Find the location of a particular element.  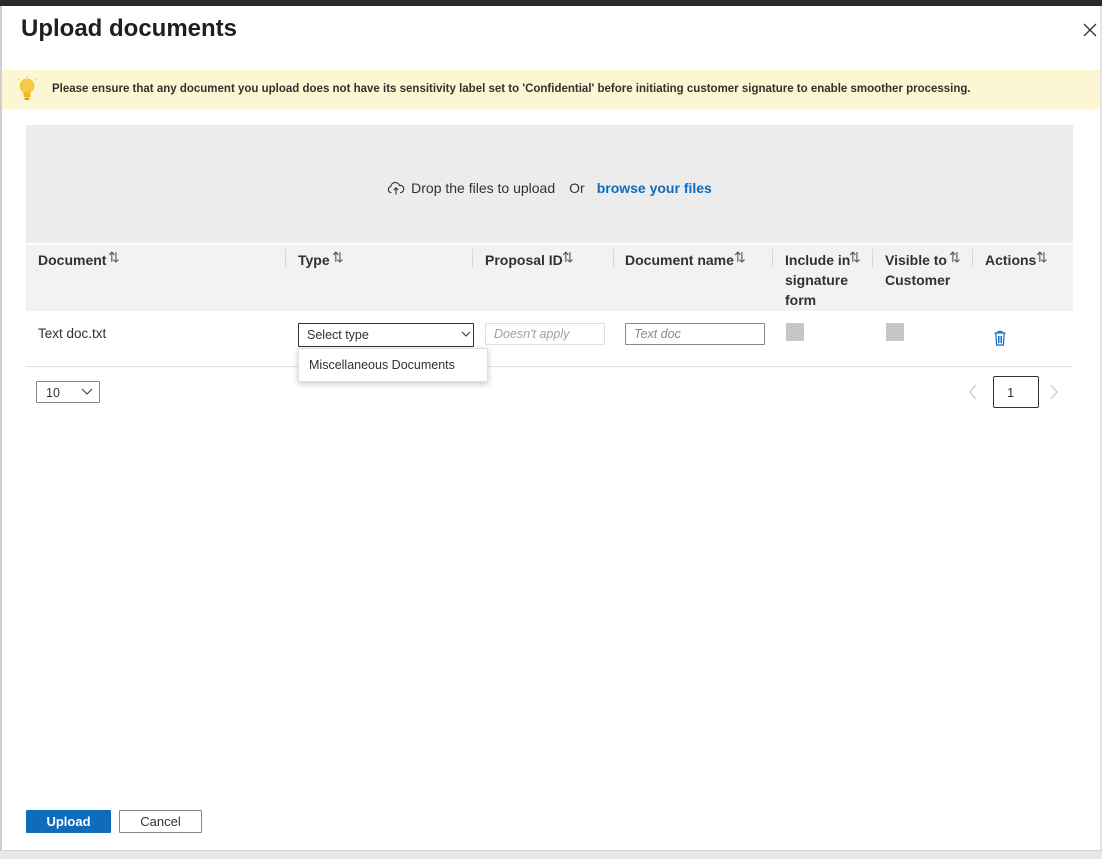

next-page-button is located at coordinates (1054, 394).